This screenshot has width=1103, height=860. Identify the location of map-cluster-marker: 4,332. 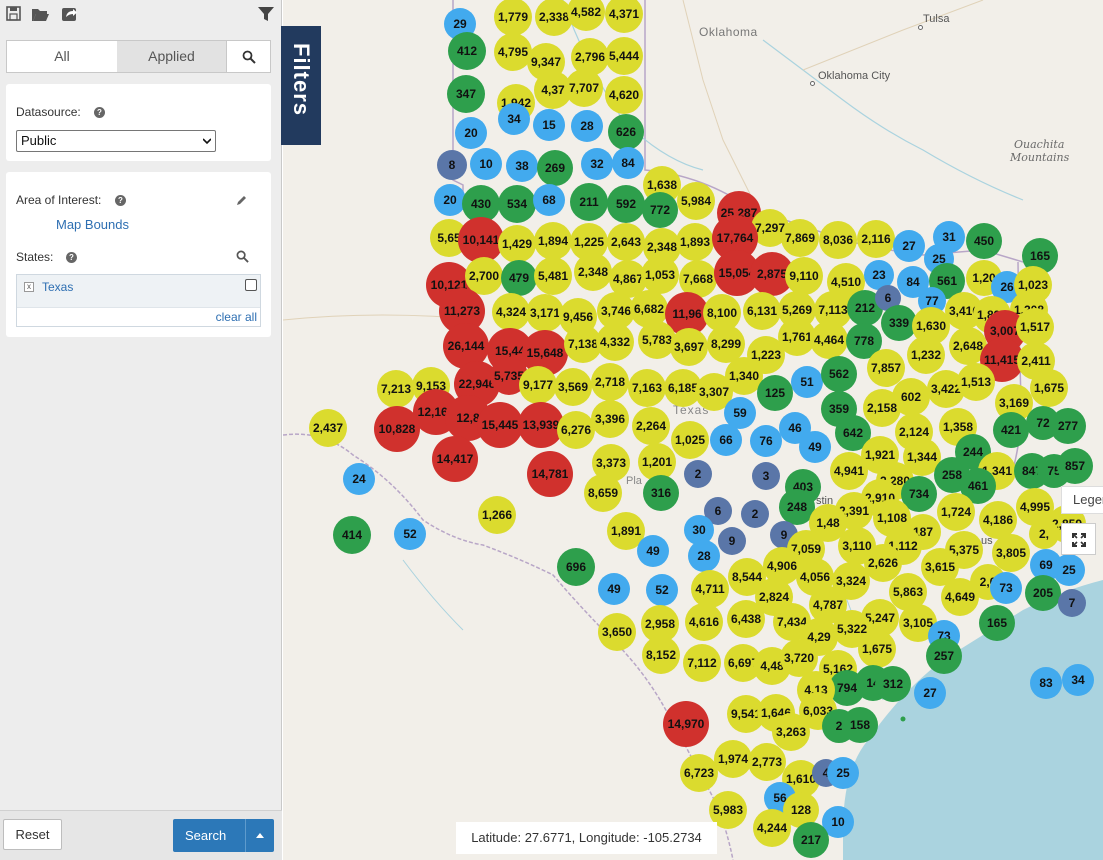
(615, 342).